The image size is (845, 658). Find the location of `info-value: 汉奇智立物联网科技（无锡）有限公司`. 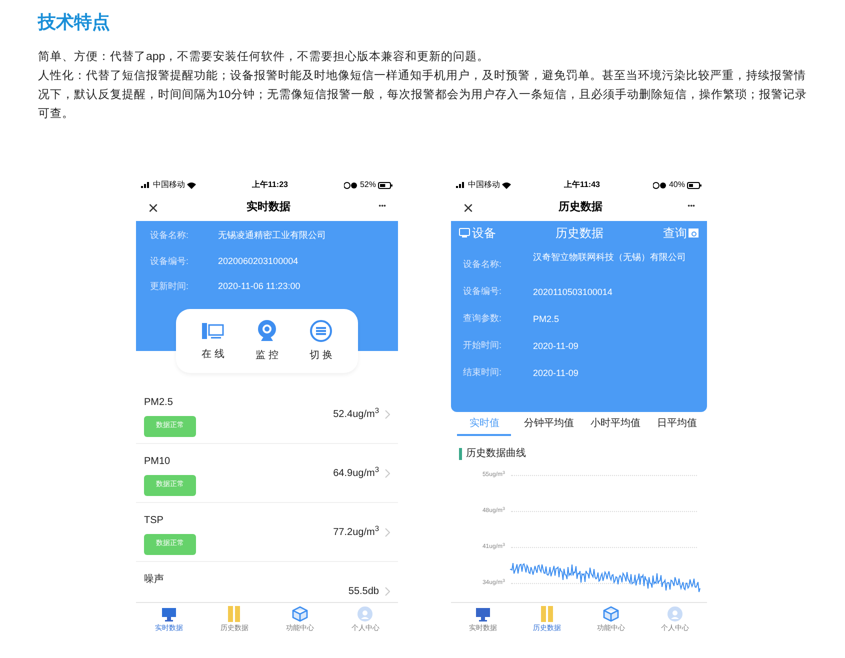

info-value: 汉奇智立物联网科技（无锡）有限公司 is located at coordinates (609, 257).